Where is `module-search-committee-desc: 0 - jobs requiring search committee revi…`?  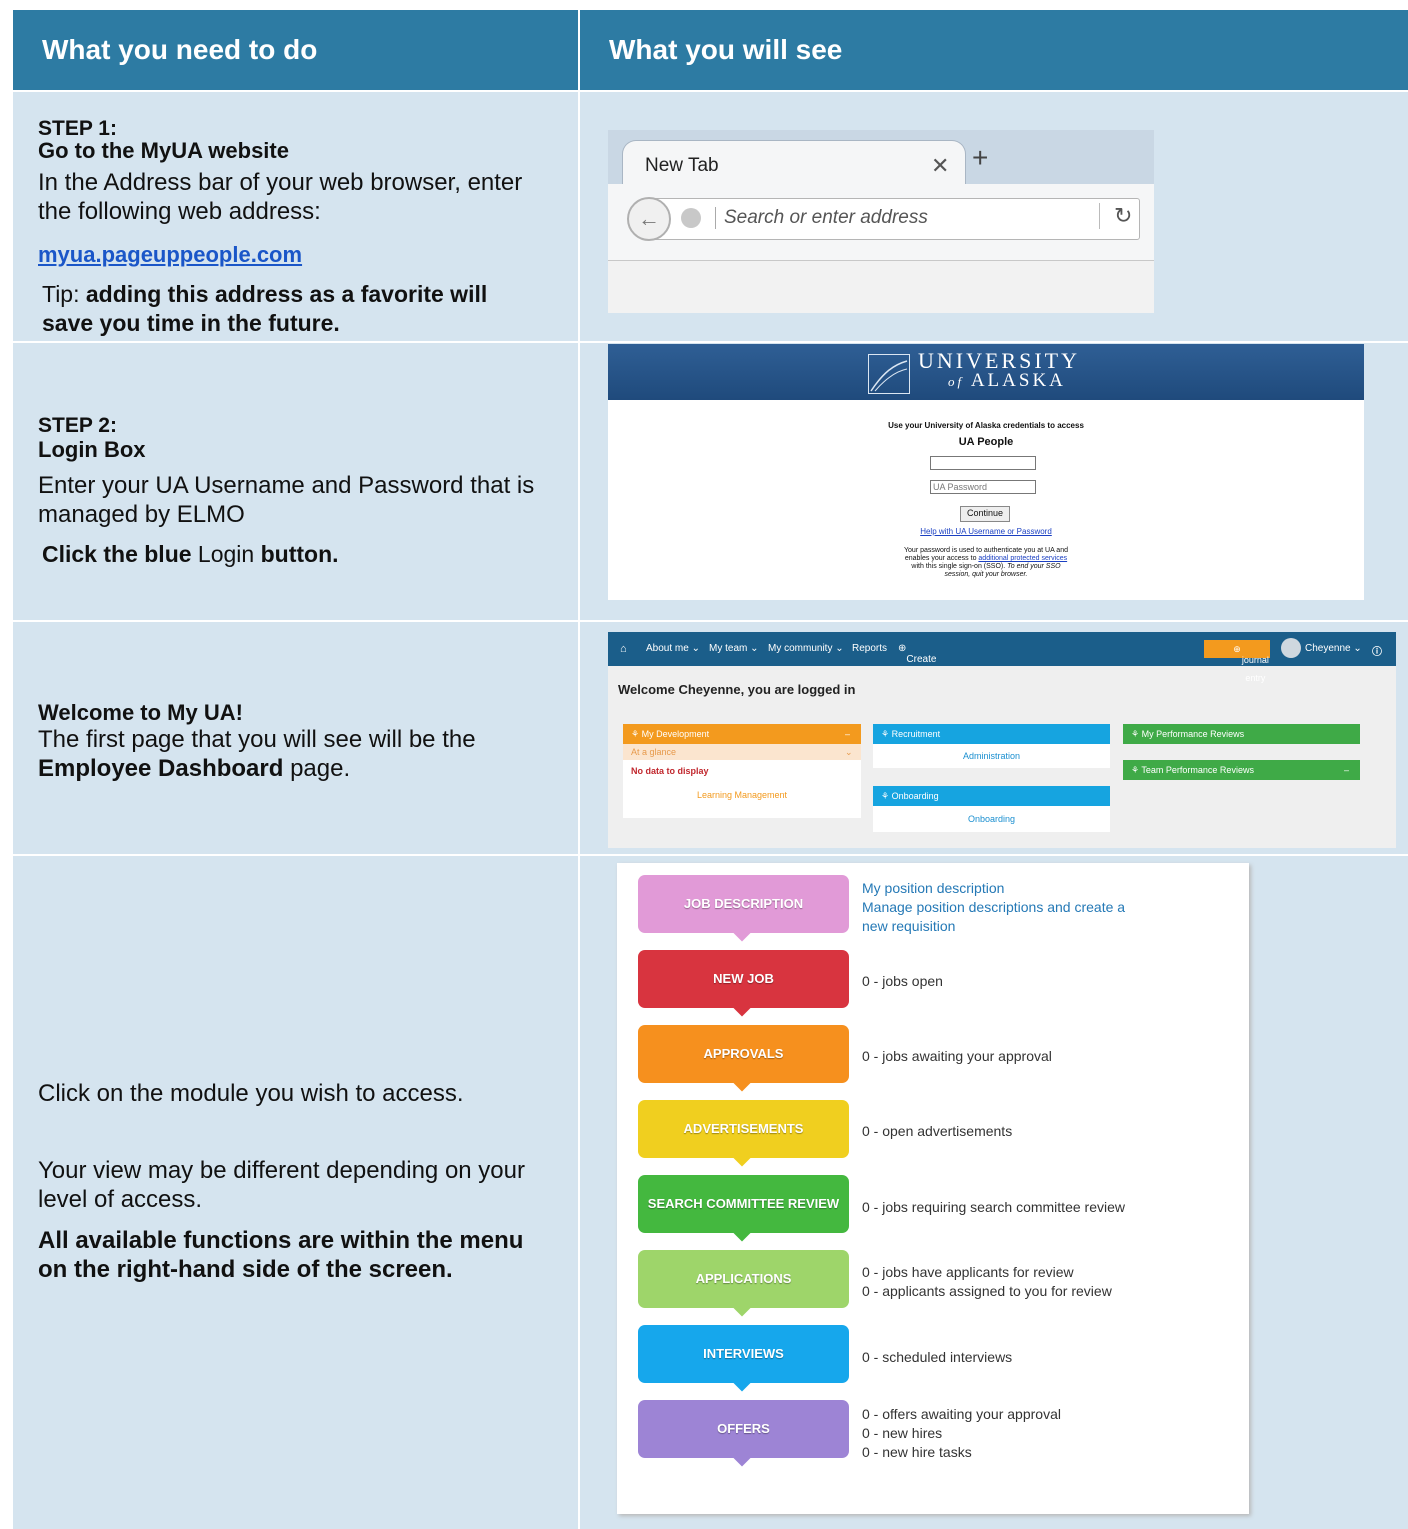
module-search-committee-desc: 0 - jobs requiring search committee revi… is located at coordinates (993, 1207).